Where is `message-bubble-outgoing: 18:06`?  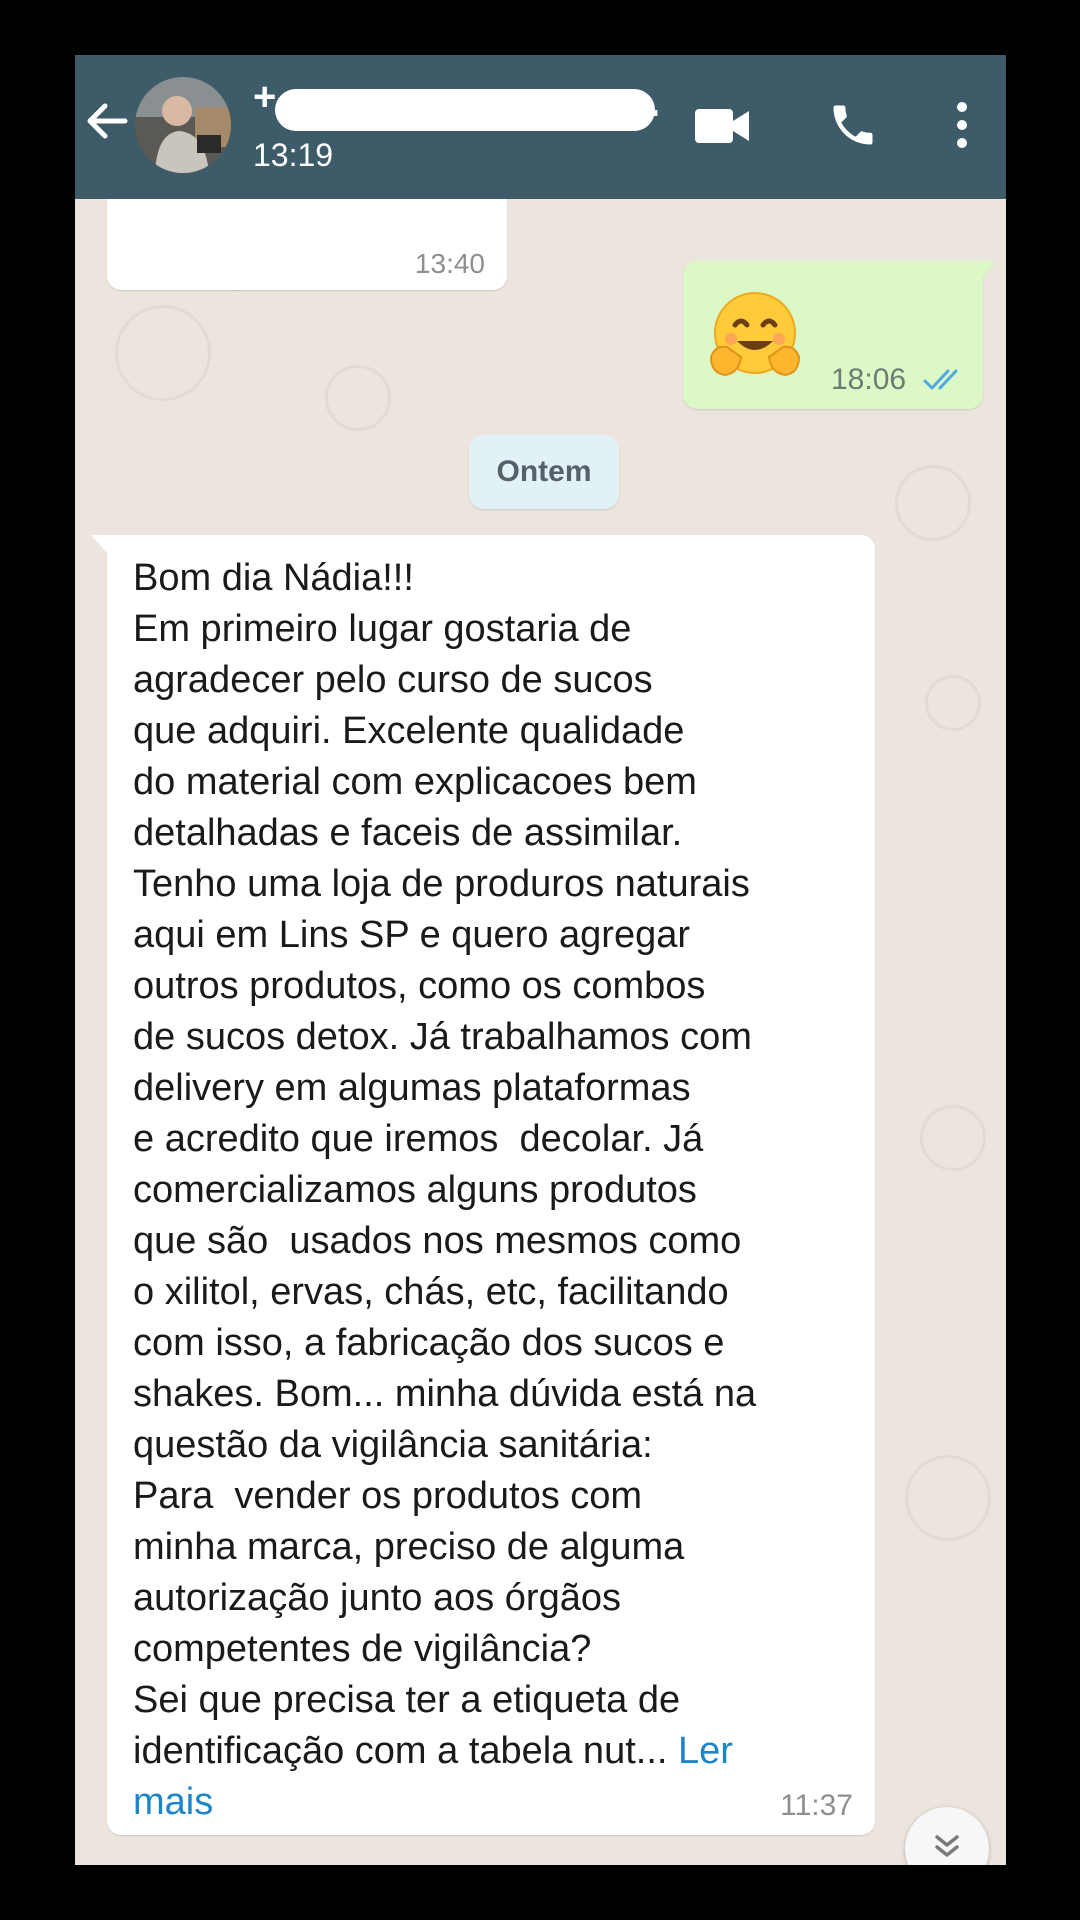
message-bubble-outgoing: 18:06 is located at coordinates (840, 335).